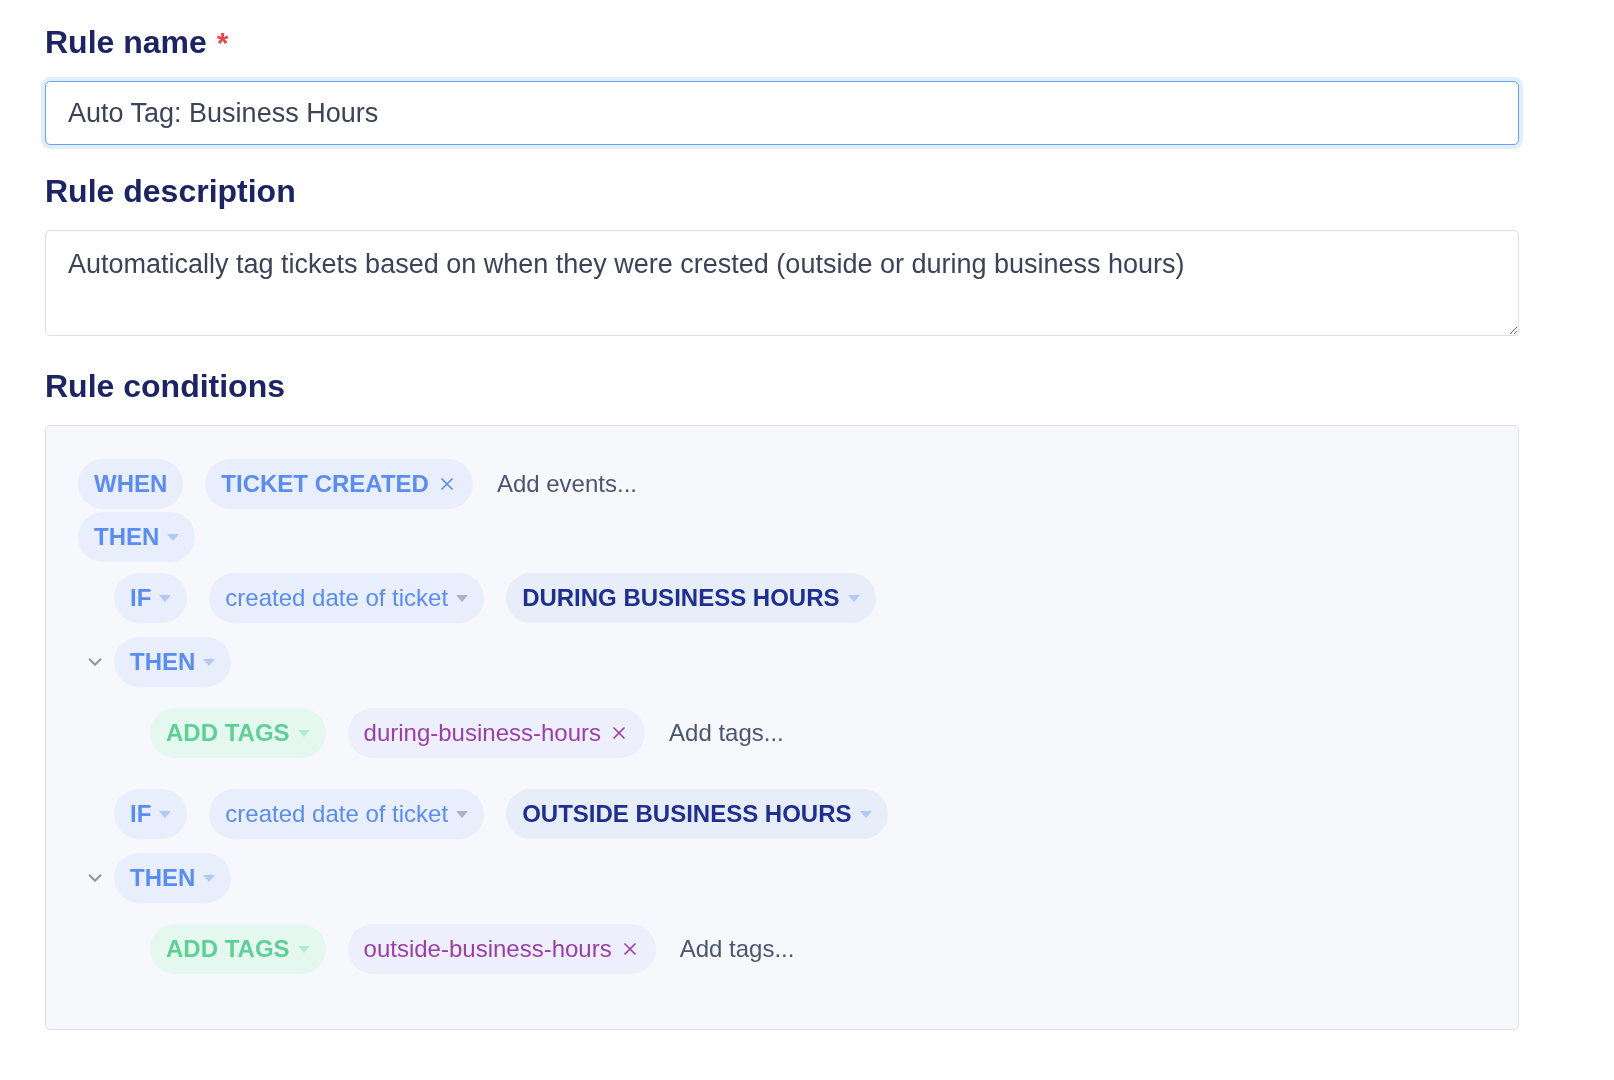 The image size is (1614, 1080). What do you see at coordinates (131, 484) in the screenshot?
I see `when-pill: WHEN` at bounding box center [131, 484].